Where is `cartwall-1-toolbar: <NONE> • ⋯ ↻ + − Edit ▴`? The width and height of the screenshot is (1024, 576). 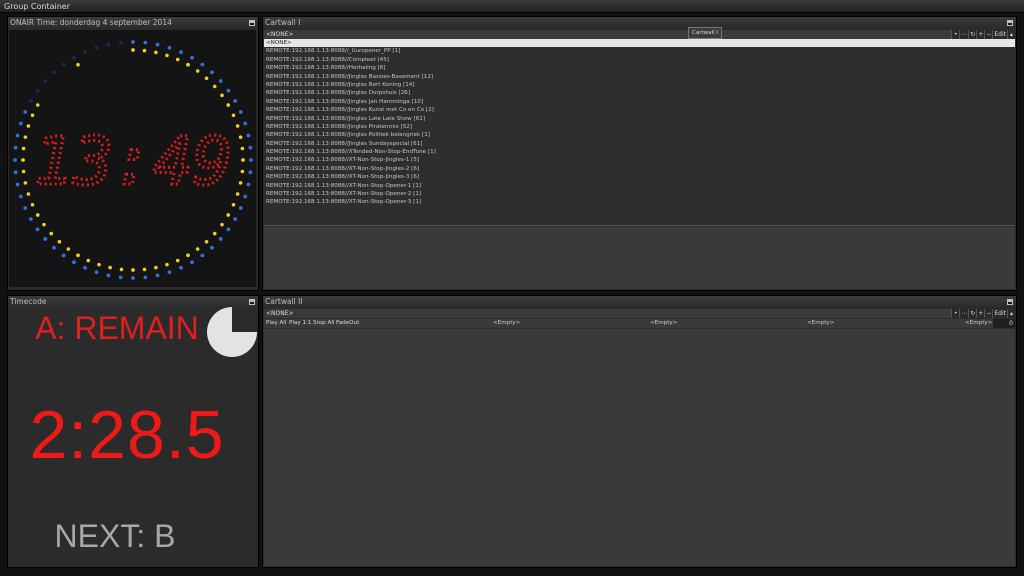 cartwall-1-toolbar: <NONE> • ⋯ ↻ + − Edit ▴ is located at coordinates (639, 34).